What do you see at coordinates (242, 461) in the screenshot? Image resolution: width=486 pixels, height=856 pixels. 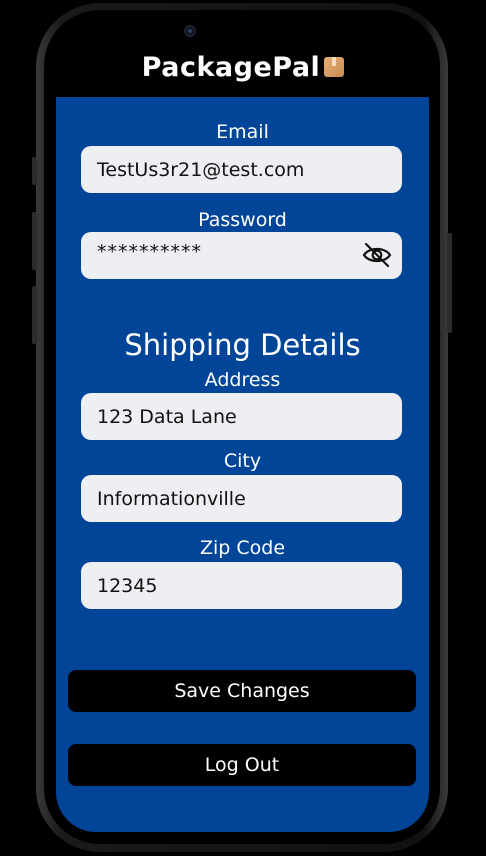 I see `city-label: City` at bounding box center [242, 461].